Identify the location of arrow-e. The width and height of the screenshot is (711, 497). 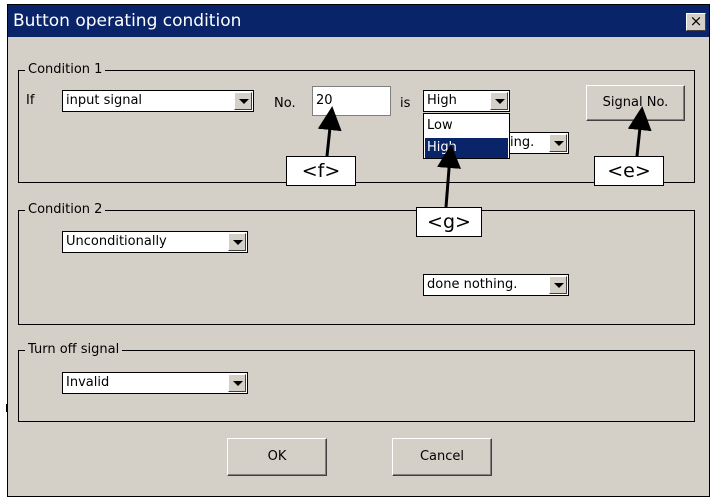
(639, 131).